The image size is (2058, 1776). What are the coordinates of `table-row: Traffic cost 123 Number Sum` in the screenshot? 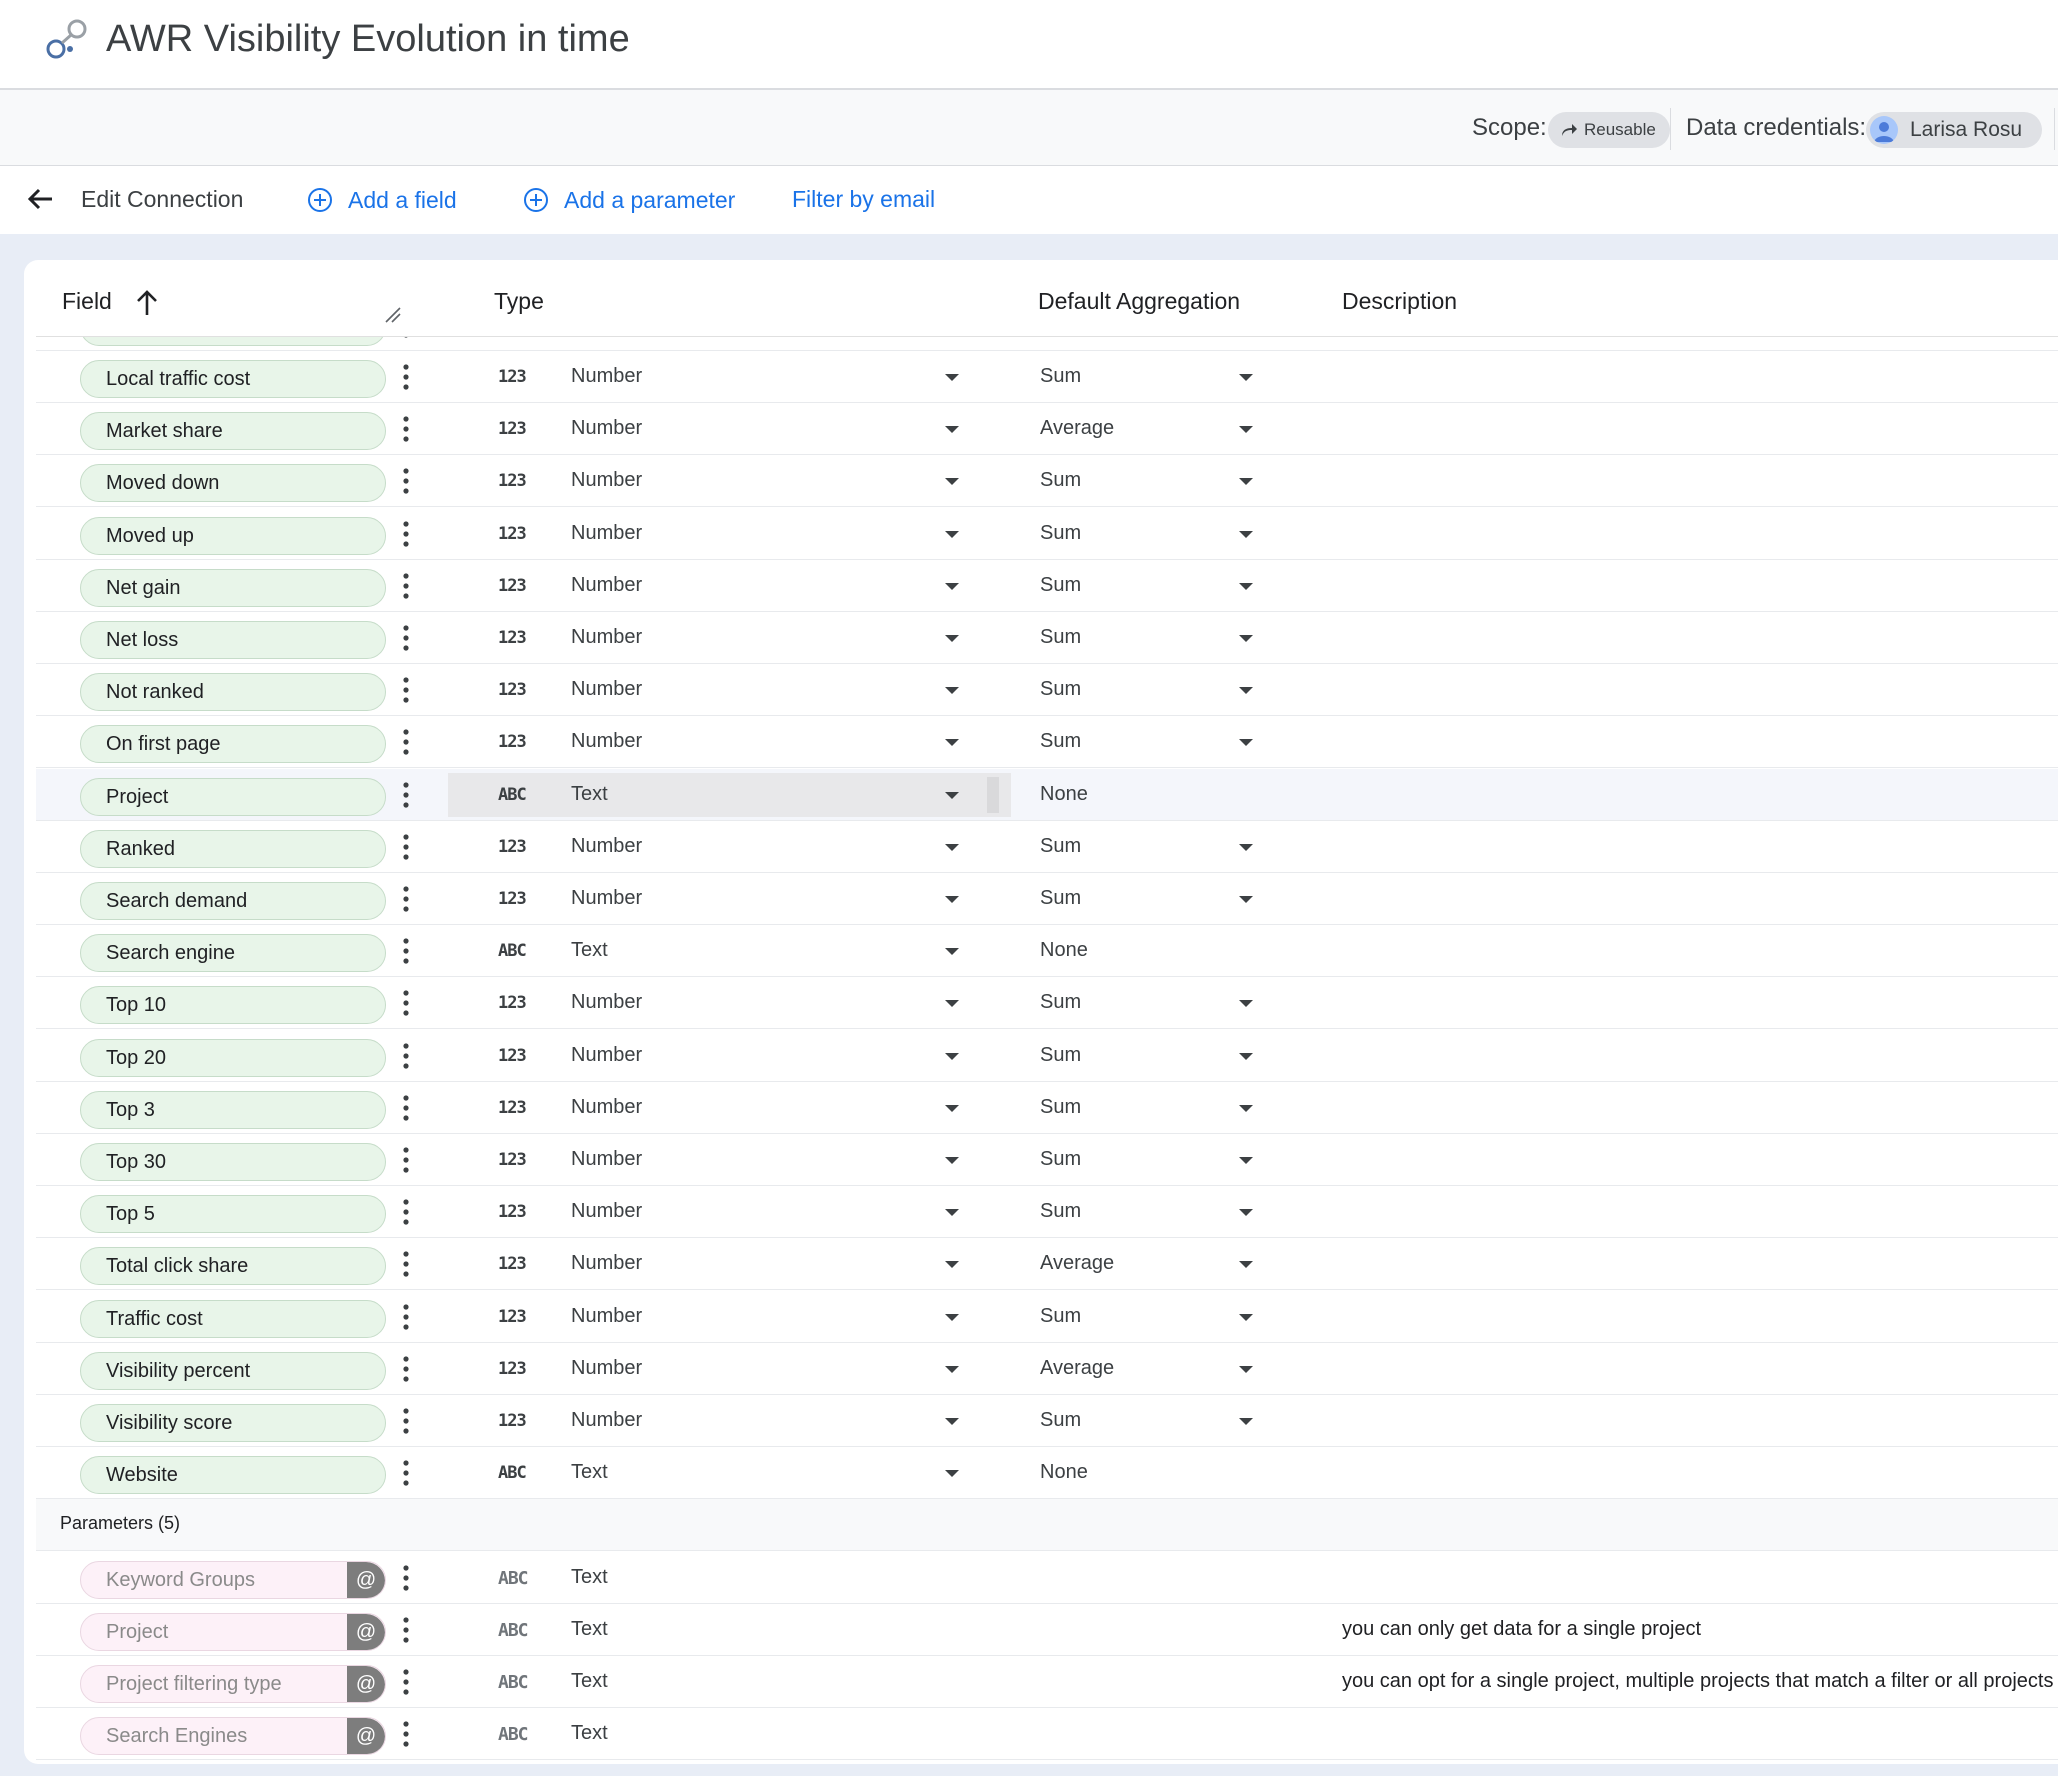 It's located at (1047, 1317).